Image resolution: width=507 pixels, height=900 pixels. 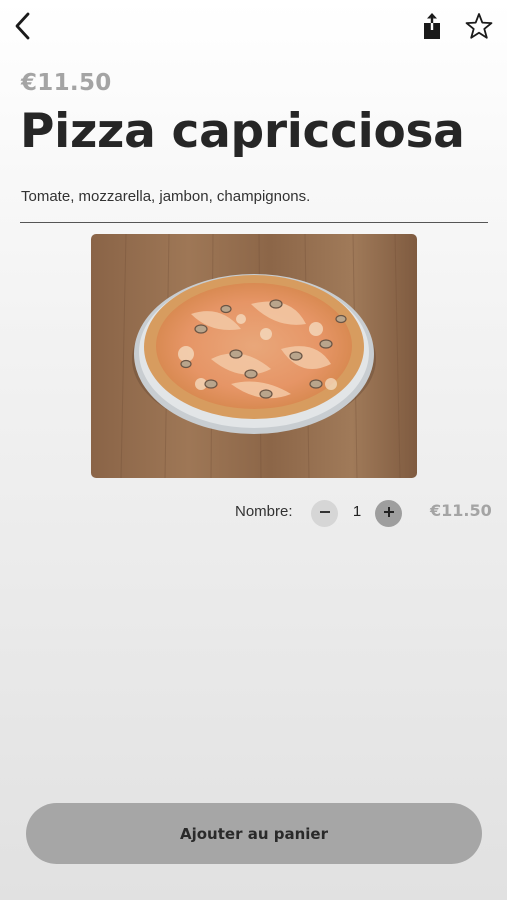 What do you see at coordinates (264, 511) in the screenshot?
I see `quantity-label: Nombre:` at bounding box center [264, 511].